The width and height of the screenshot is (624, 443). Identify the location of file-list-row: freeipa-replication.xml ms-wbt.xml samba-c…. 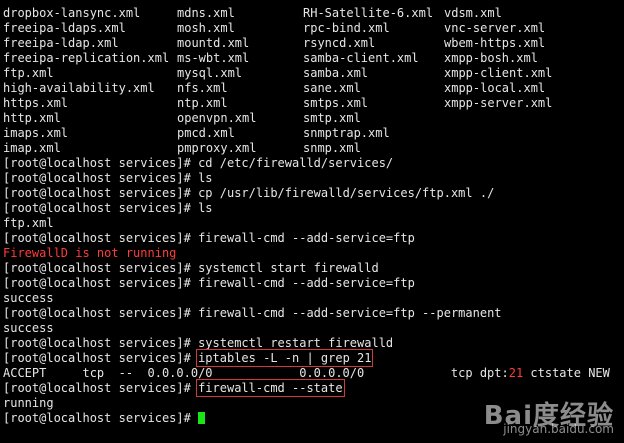
(312, 58).